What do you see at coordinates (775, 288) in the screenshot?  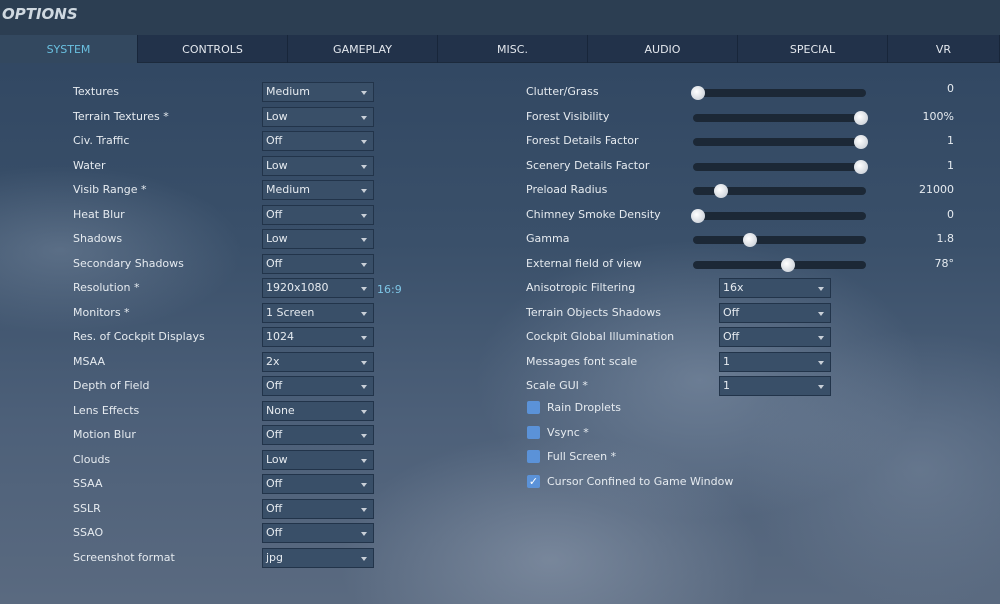 I see `anisotropic-filtering-dropdown: 16x` at bounding box center [775, 288].